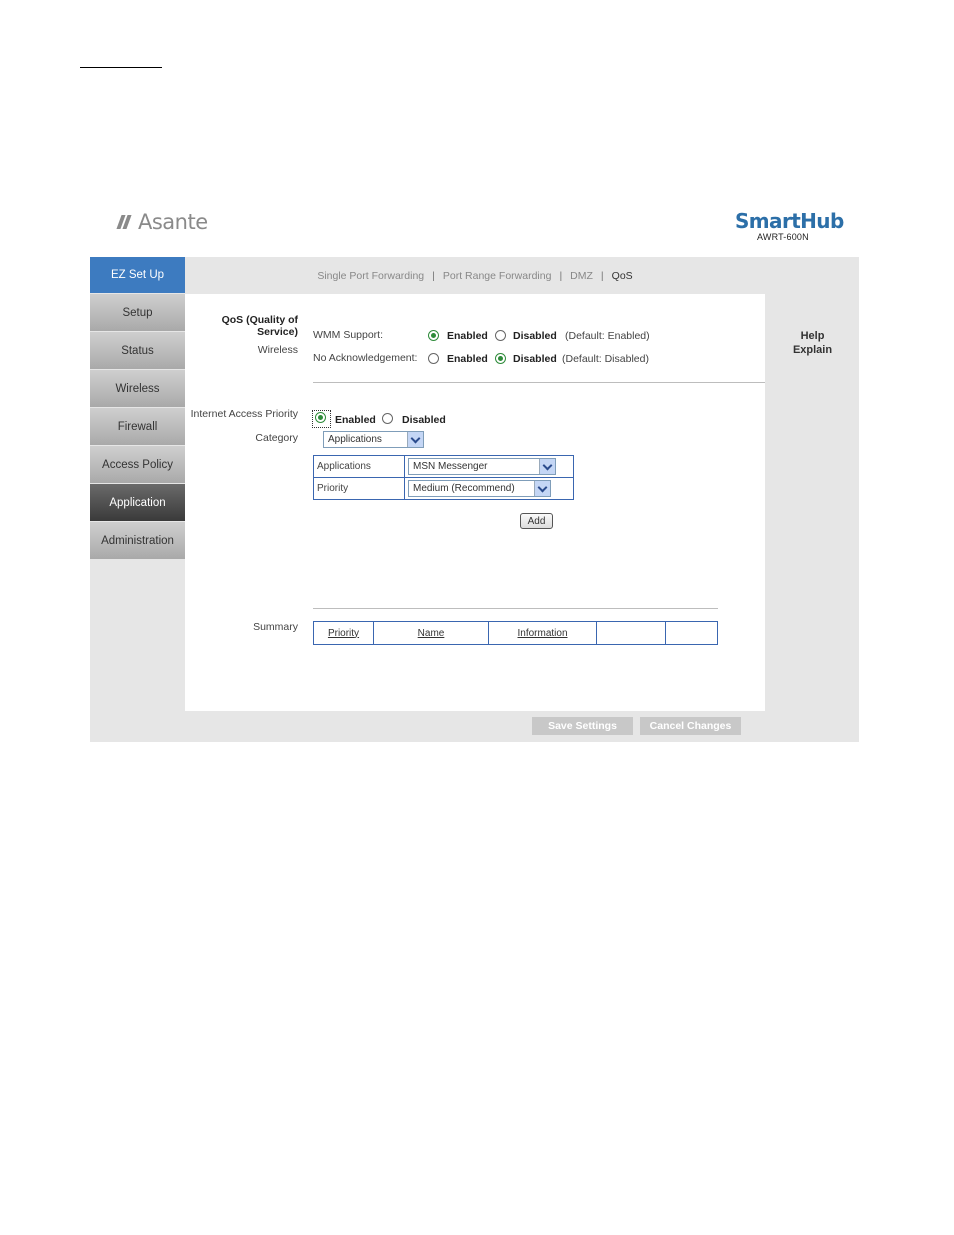 This screenshot has height=1235, width=954. What do you see at coordinates (500, 358) in the screenshot?
I see `noack-disabled-radio` at bounding box center [500, 358].